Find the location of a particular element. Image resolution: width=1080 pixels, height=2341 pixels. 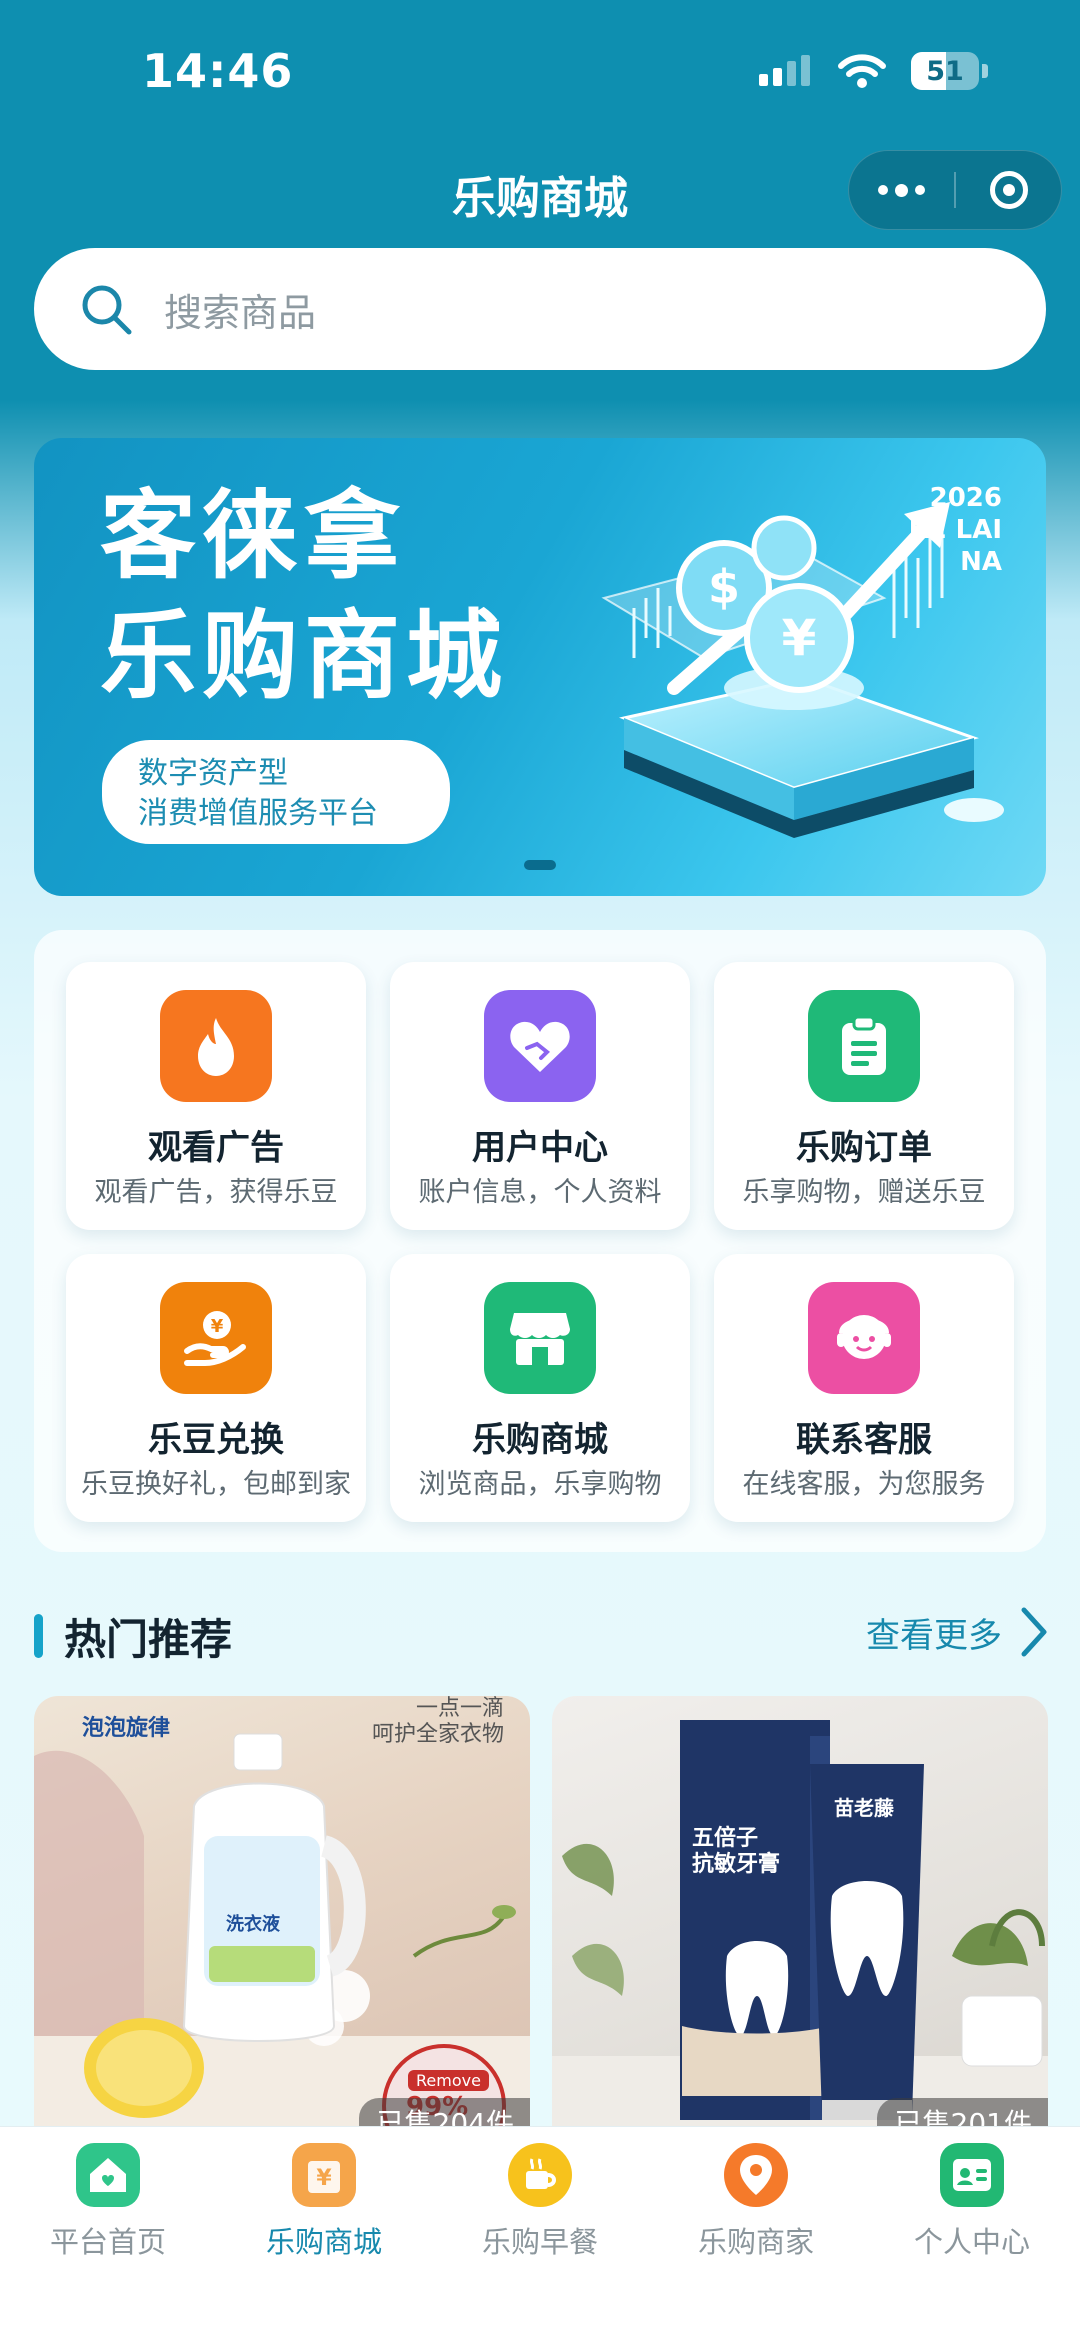

banner-brand: KE LAI NA is located at coordinates (955, 546).